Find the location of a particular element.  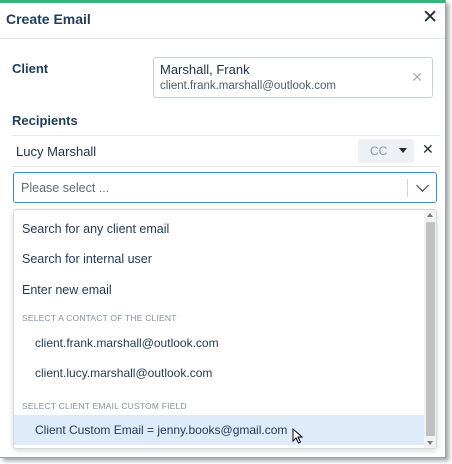

close-icon: ✕ is located at coordinates (430, 18).